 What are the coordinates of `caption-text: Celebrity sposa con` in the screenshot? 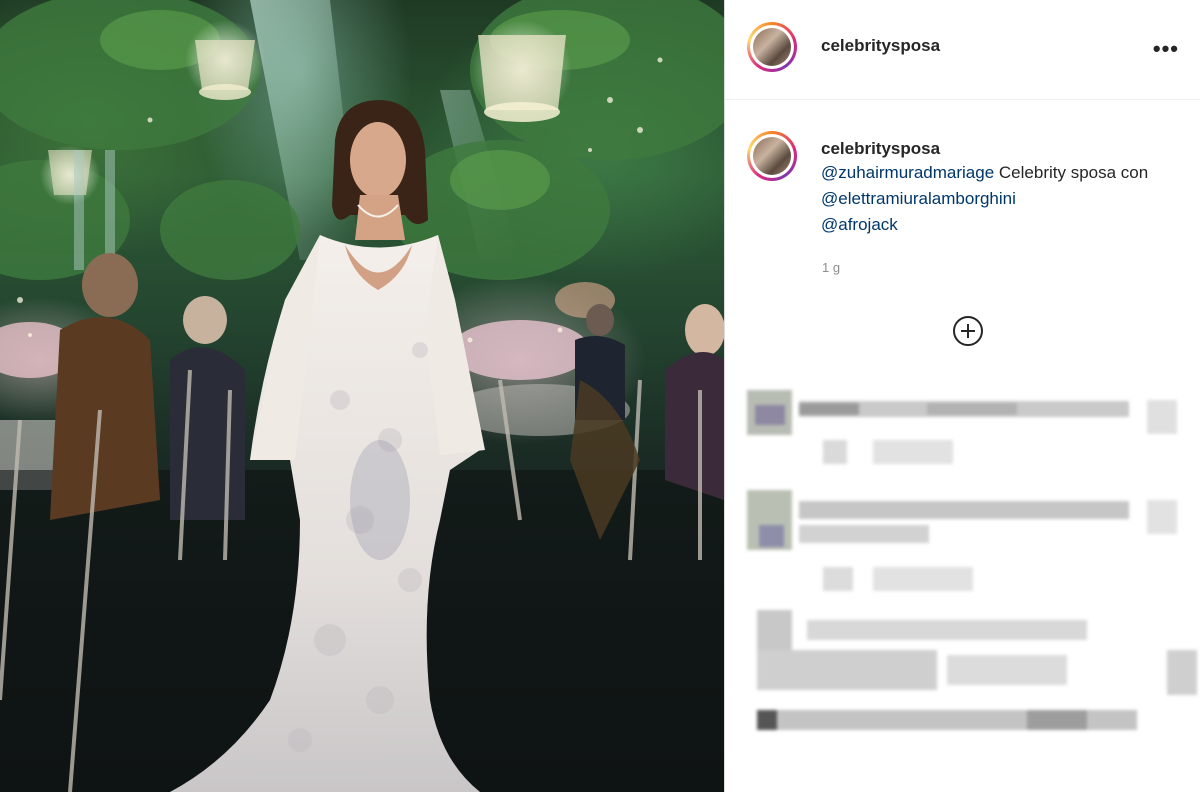 It's located at (1071, 172).